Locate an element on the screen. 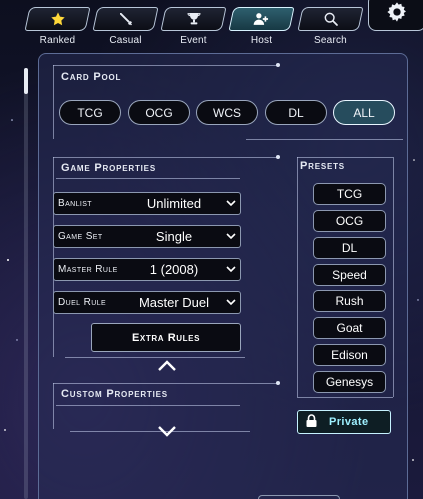 The width and height of the screenshot is (423, 499). host-add-user-icon is located at coordinates (261, 19).